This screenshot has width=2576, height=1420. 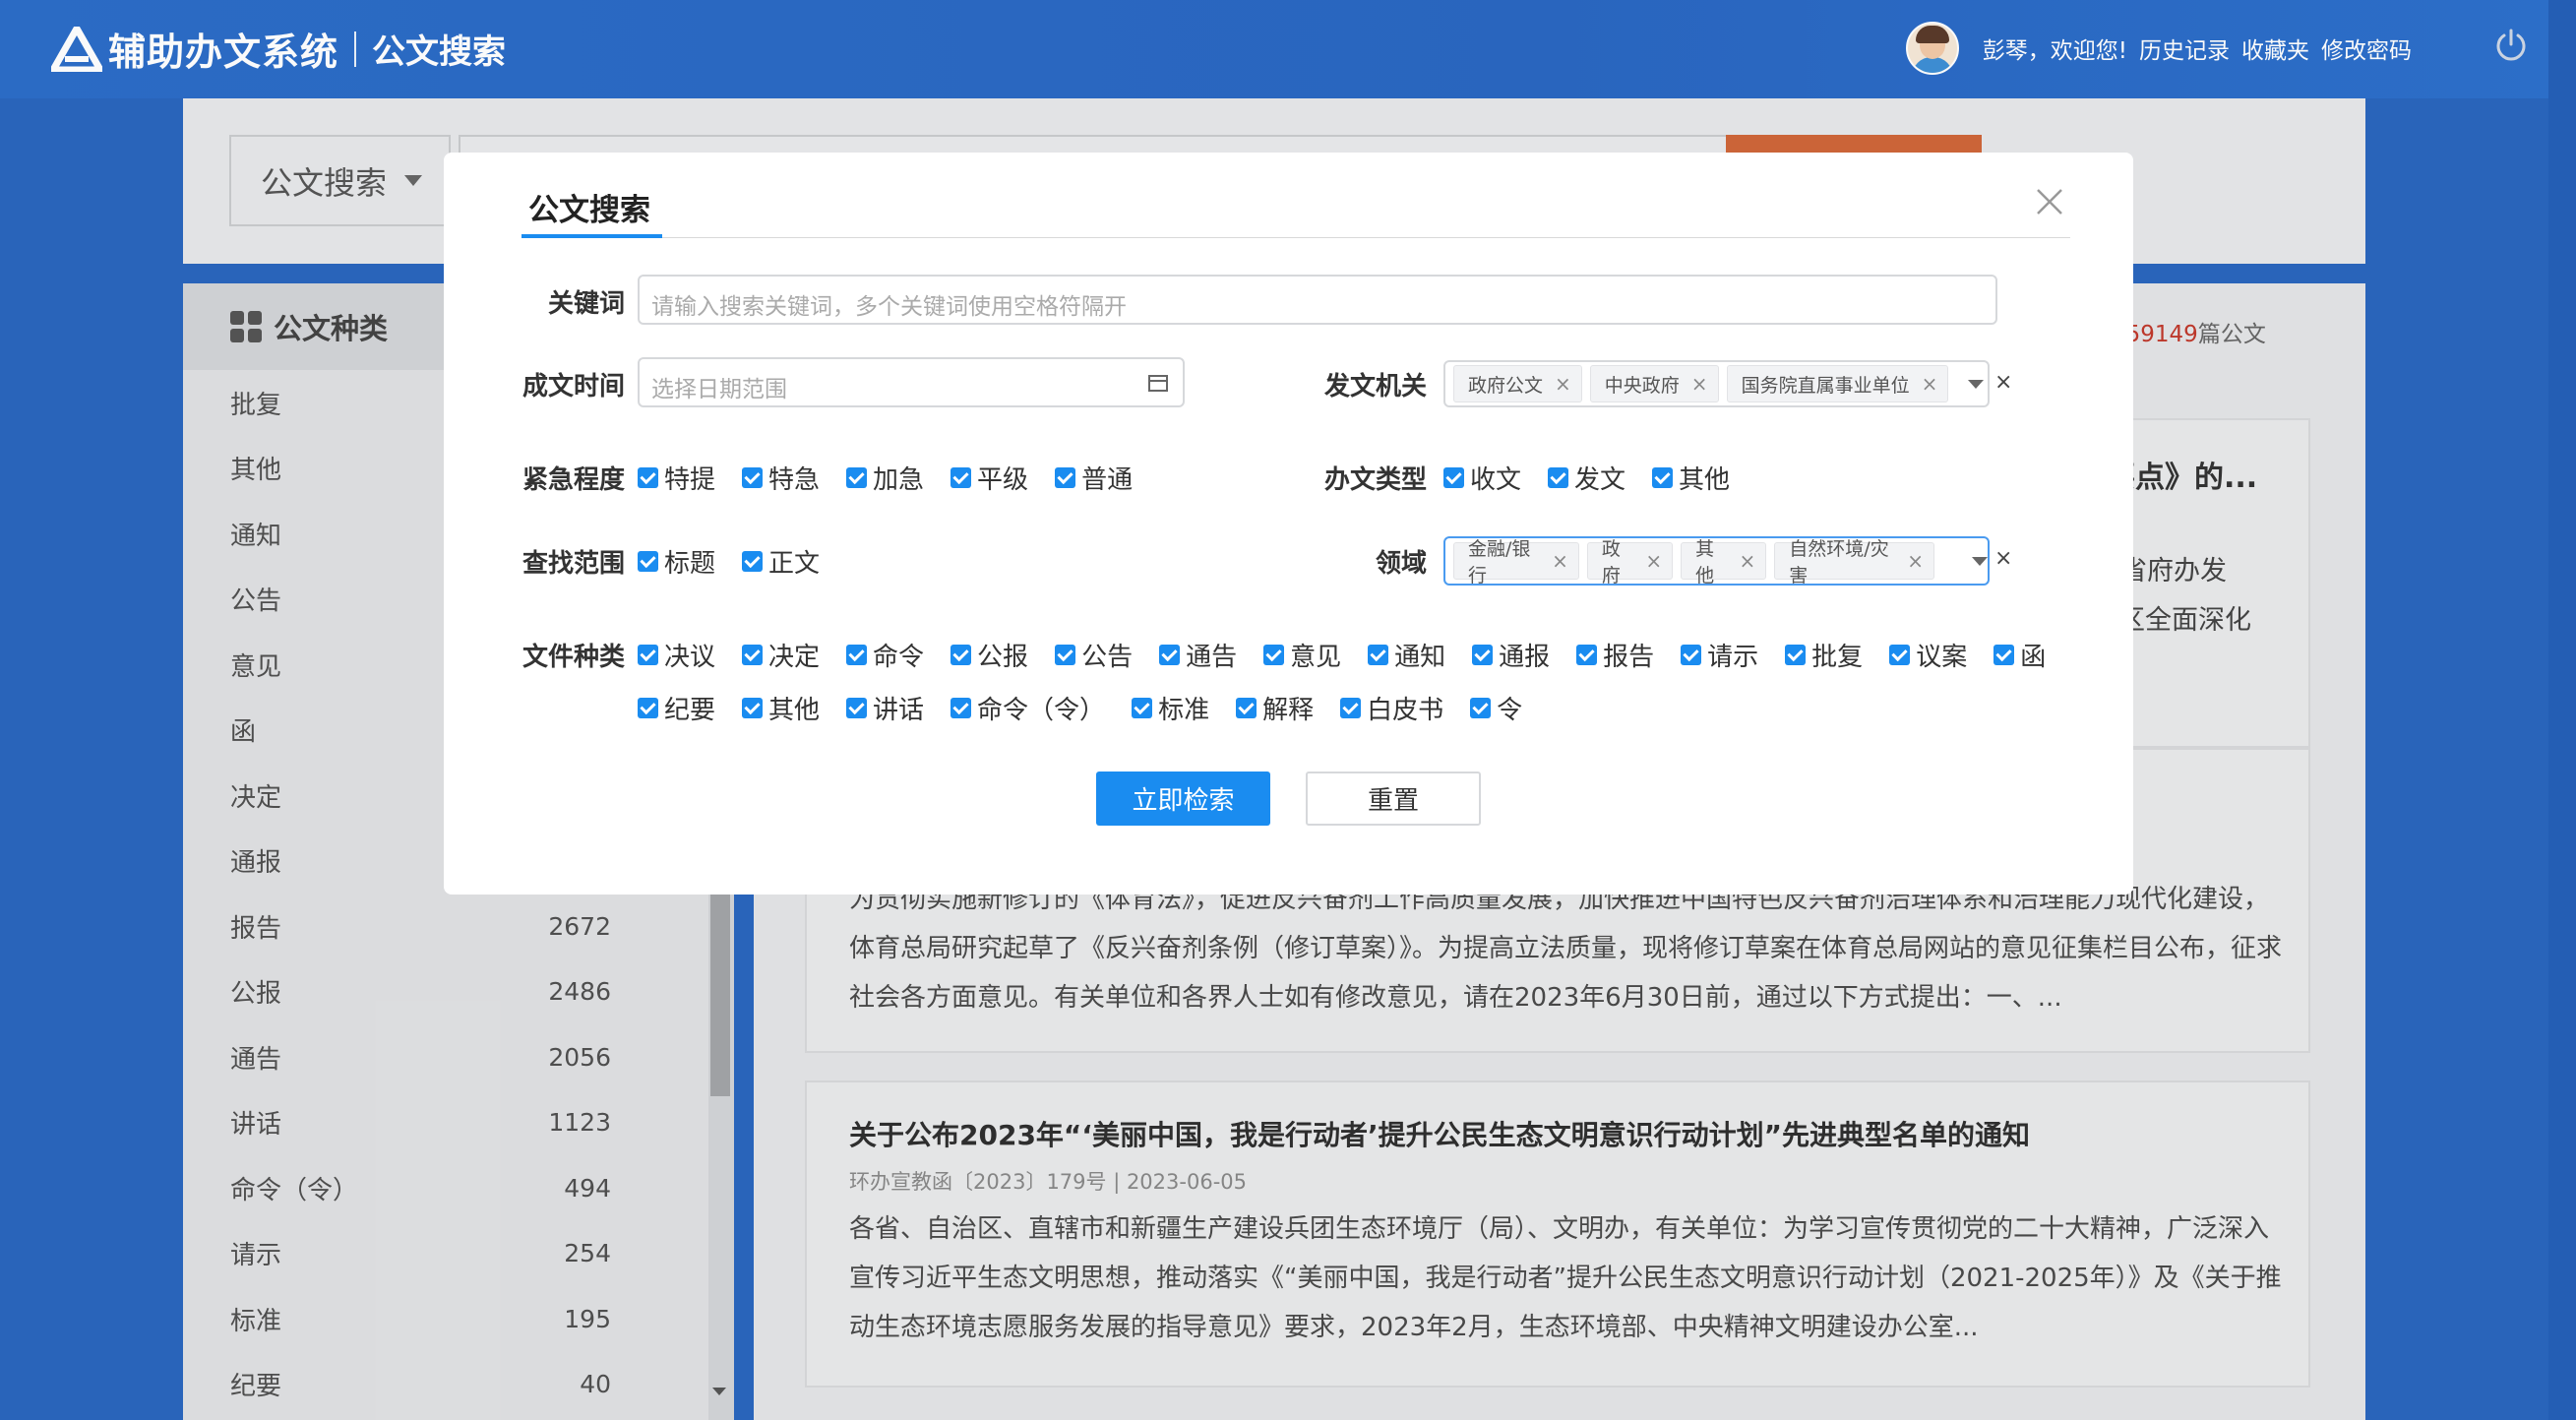 I want to click on close-icon, so click(x=2049, y=201).